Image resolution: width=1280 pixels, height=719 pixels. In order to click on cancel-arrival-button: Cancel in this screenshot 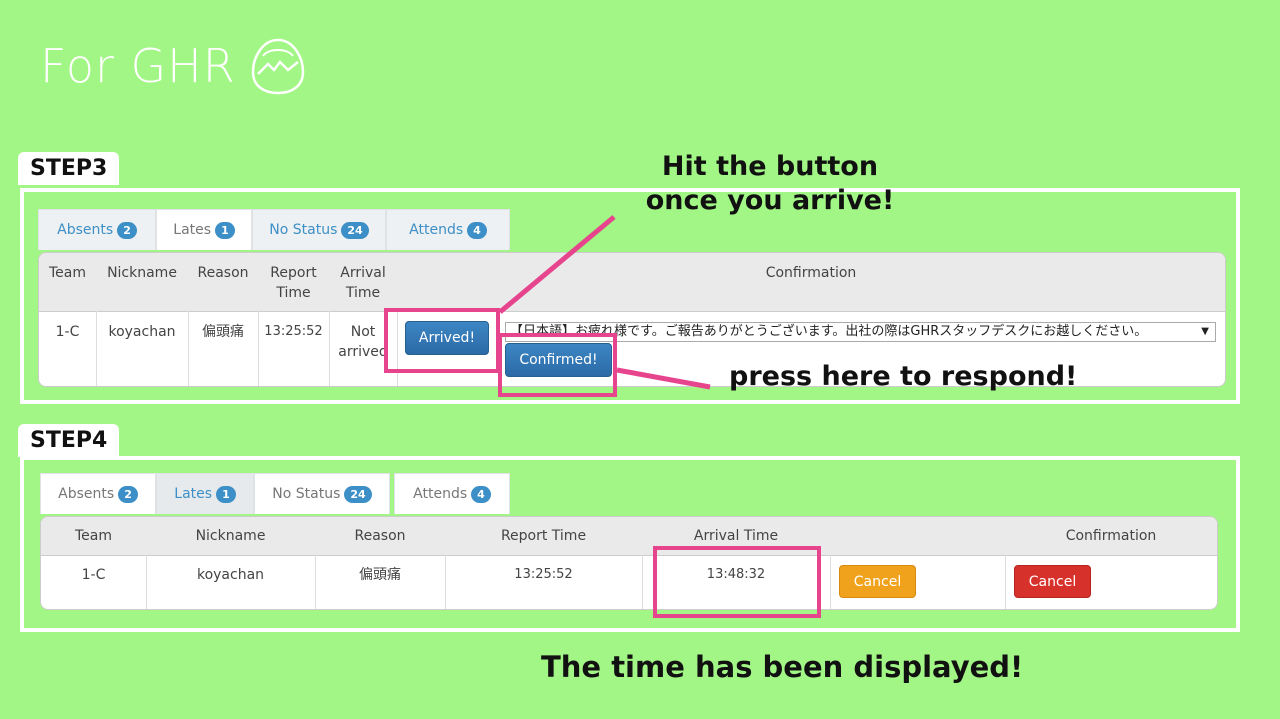, I will do `click(877, 581)`.